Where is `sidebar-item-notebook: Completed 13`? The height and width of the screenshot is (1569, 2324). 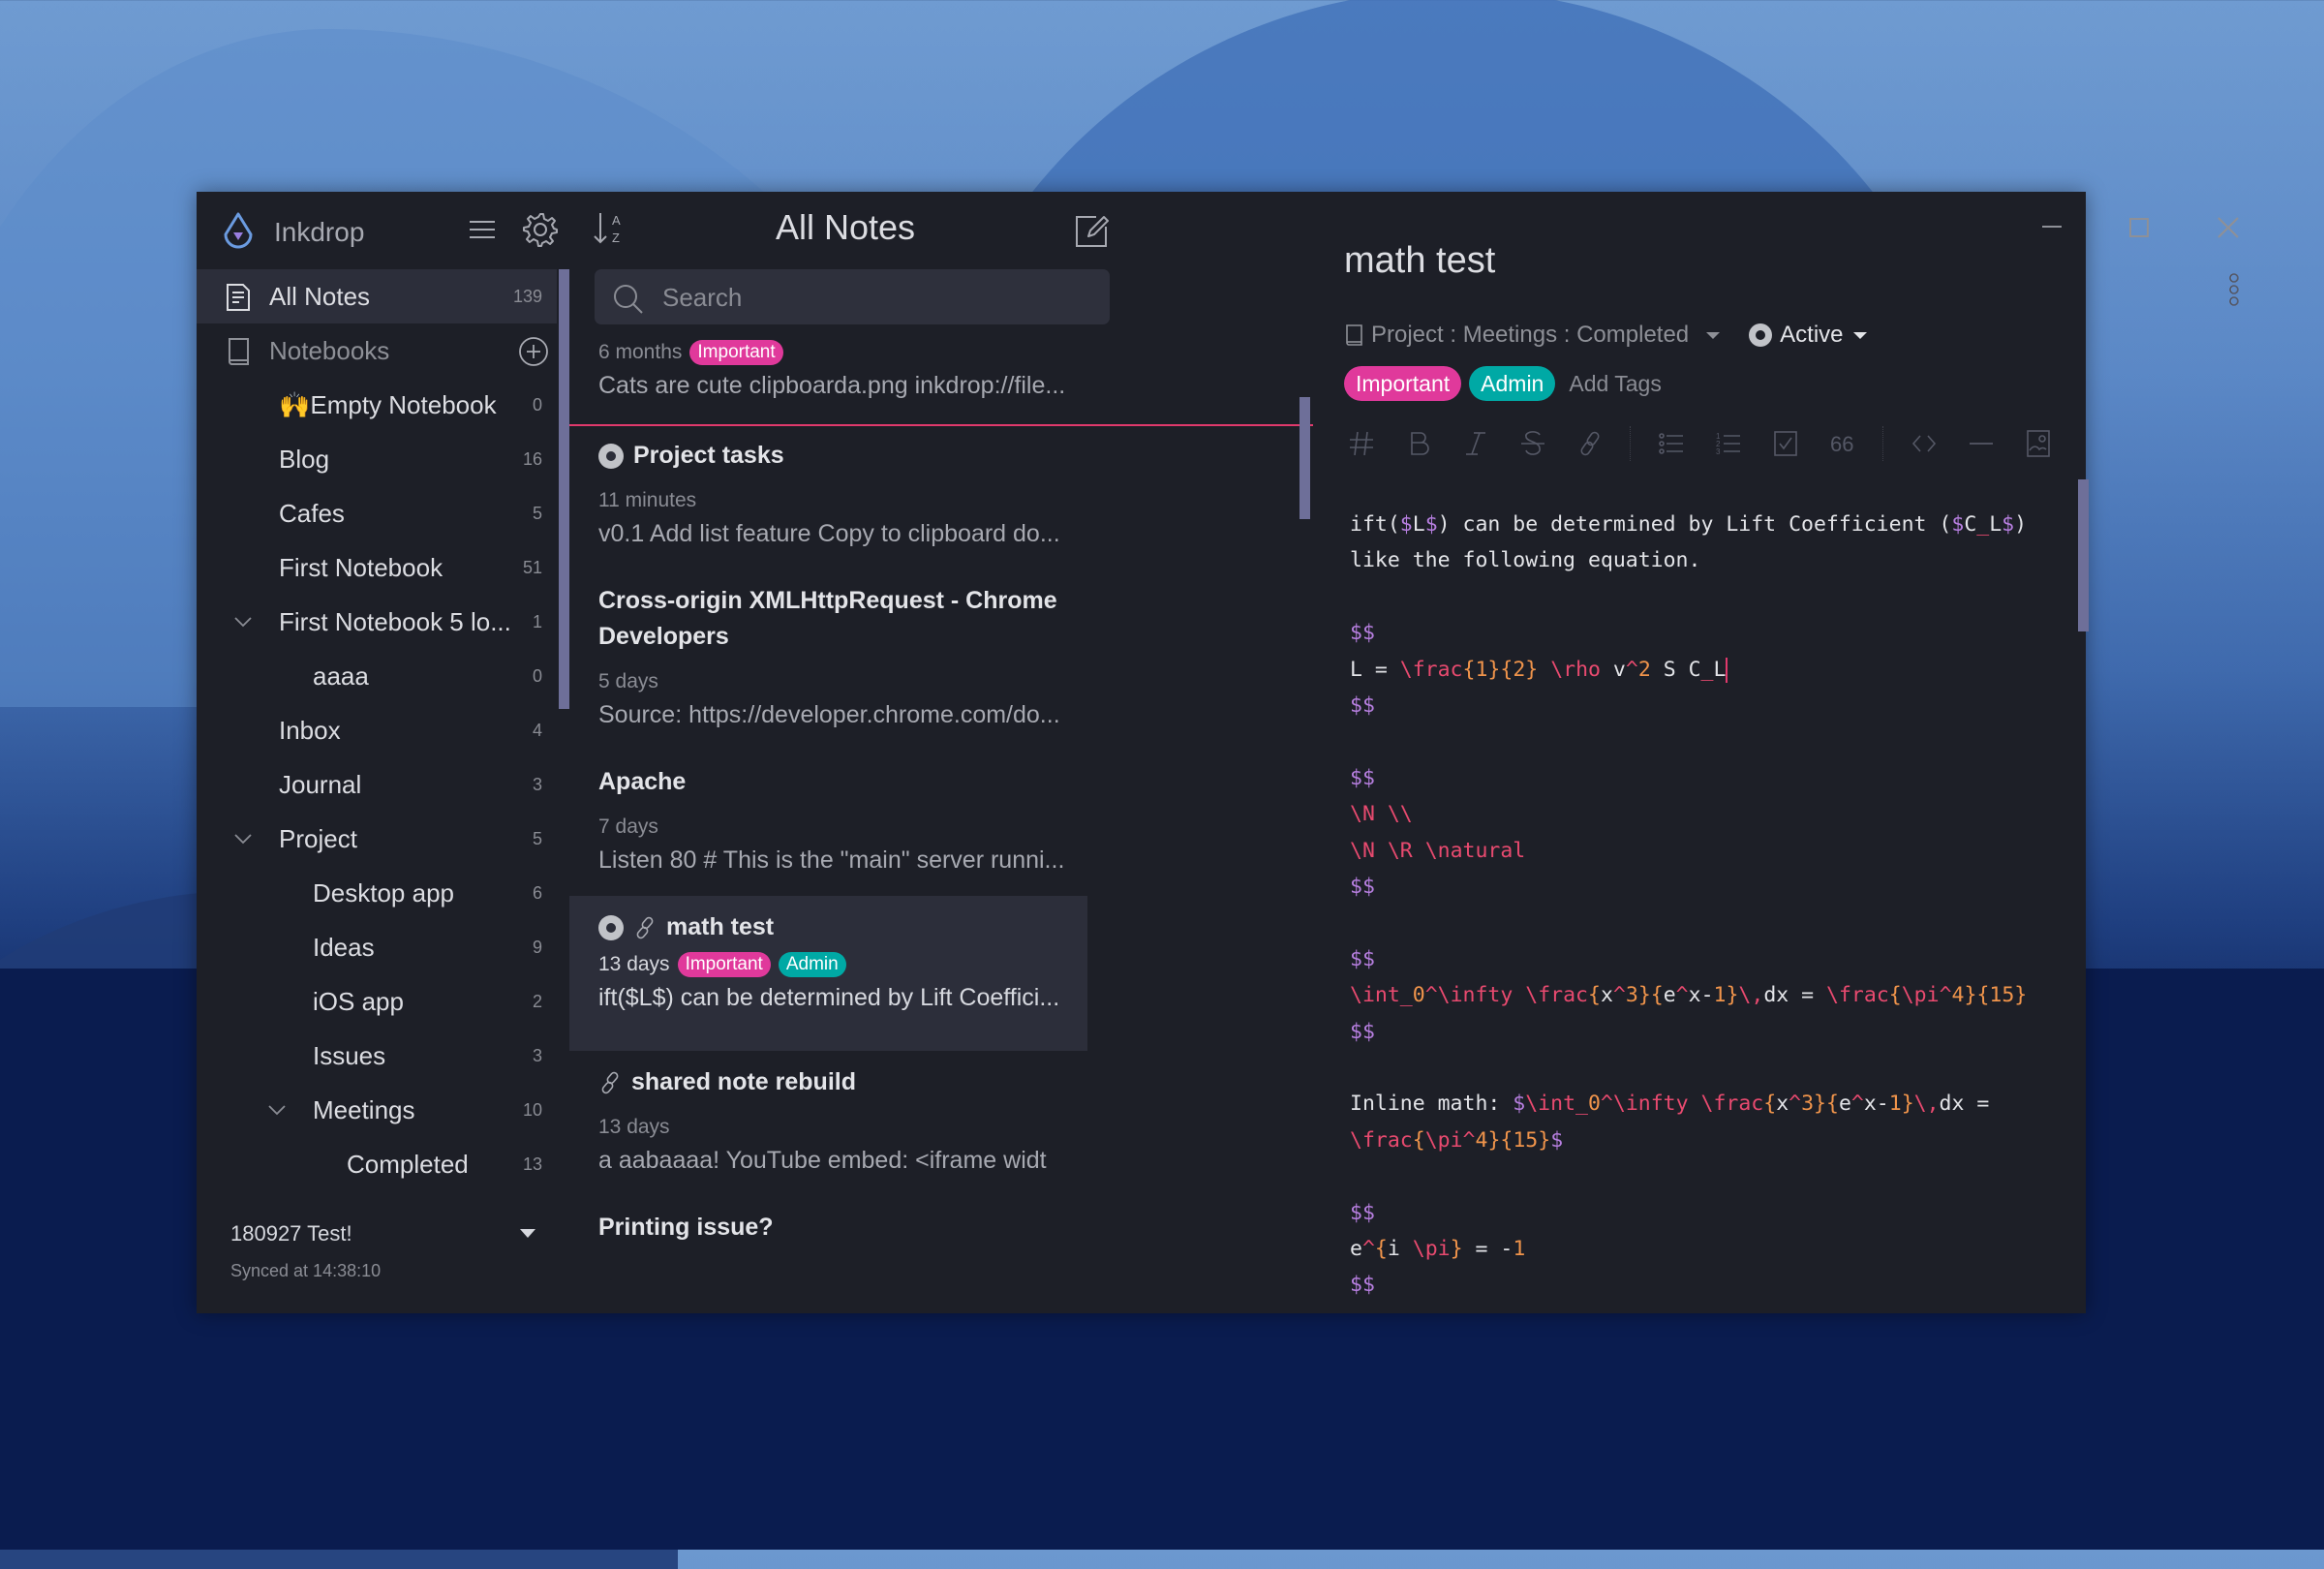 sidebar-item-notebook: Completed 13 is located at coordinates (377, 1164).